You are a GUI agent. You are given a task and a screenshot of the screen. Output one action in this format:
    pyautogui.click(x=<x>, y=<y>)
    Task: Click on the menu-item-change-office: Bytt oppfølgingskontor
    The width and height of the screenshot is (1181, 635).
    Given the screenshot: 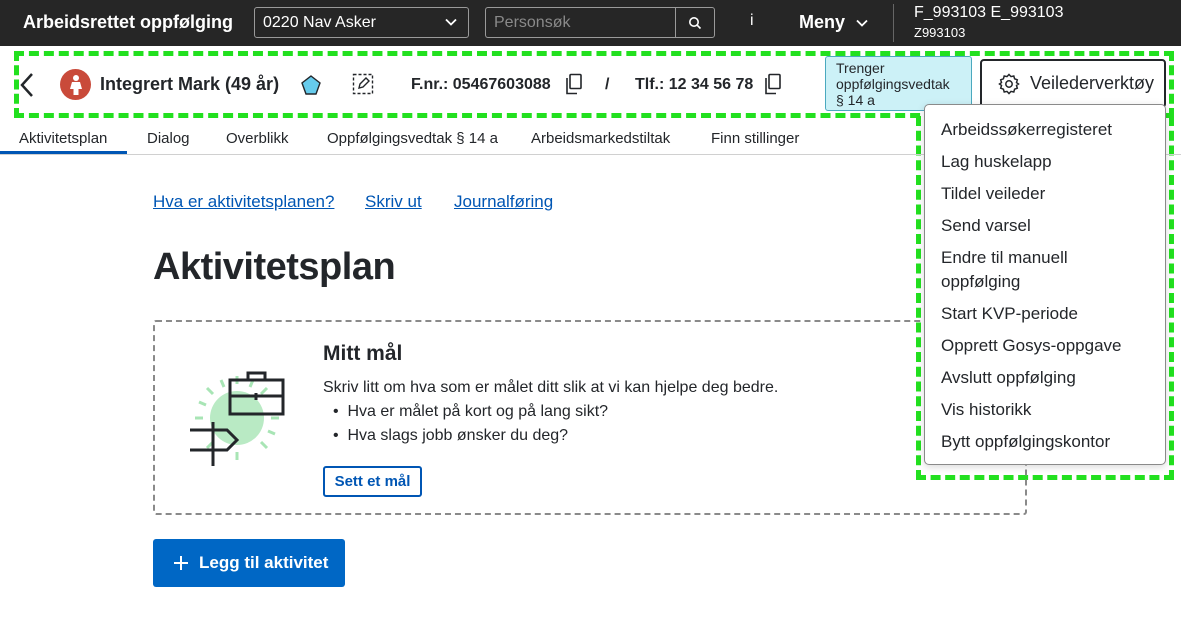 What is the action you would take?
    pyautogui.click(x=1025, y=442)
    